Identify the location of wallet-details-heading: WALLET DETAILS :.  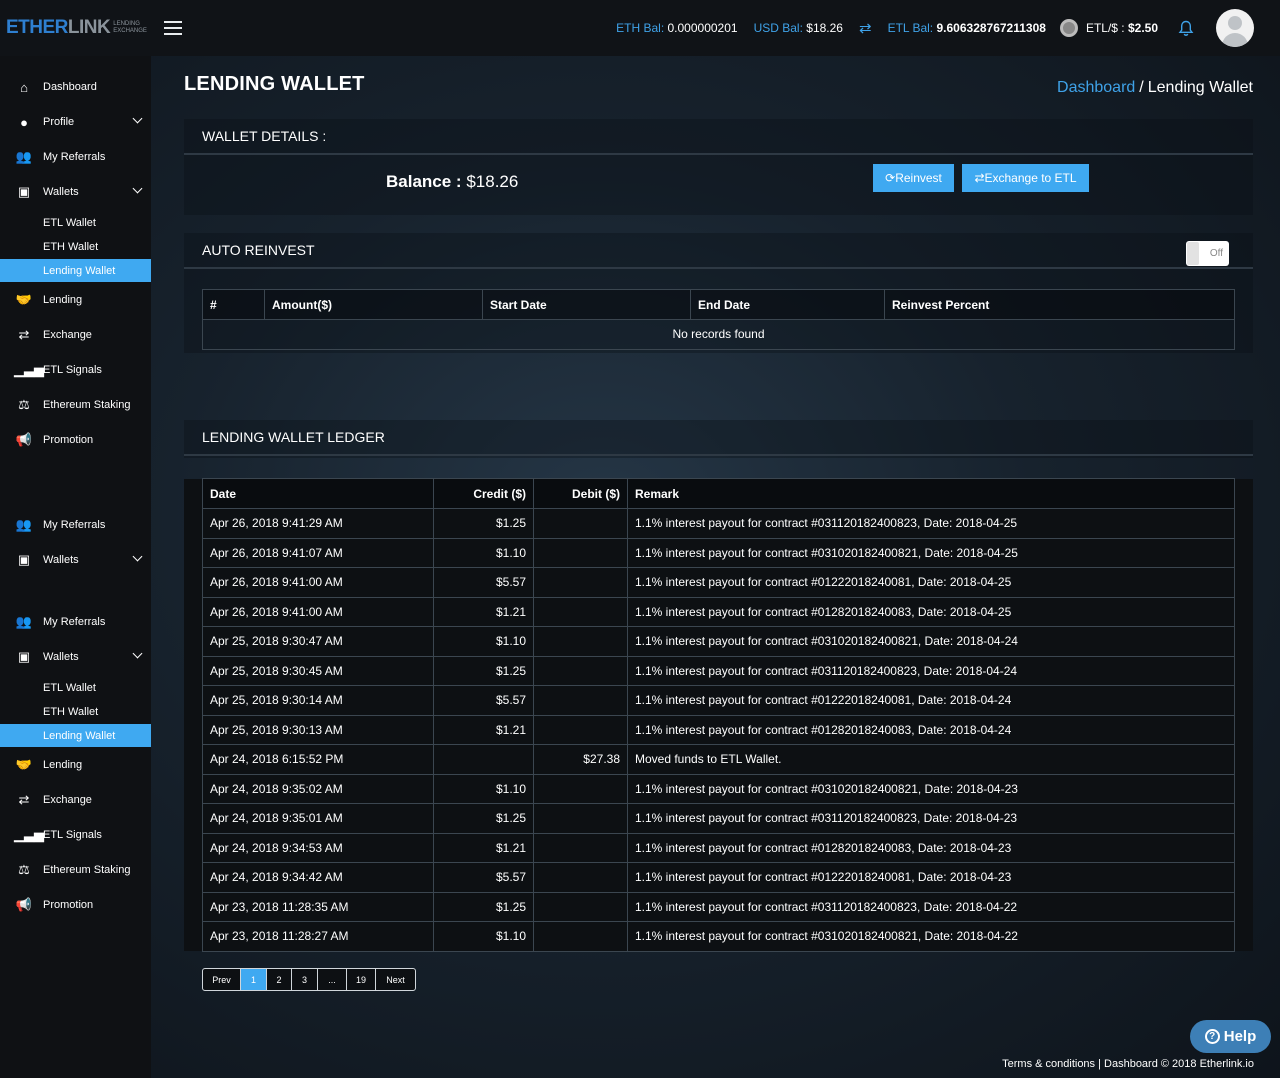
(718, 137).